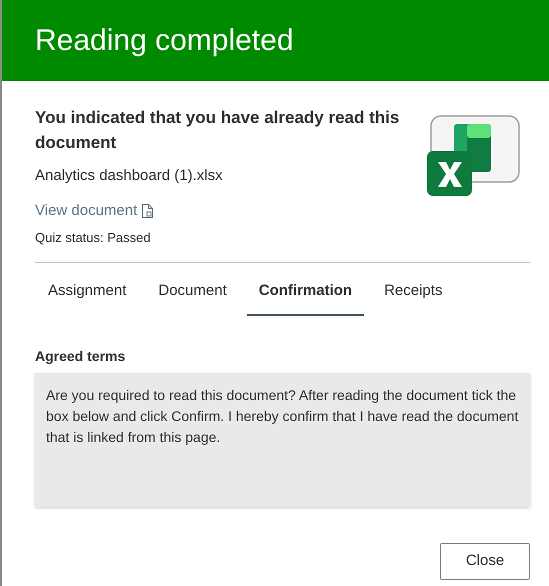 The height and width of the screenshot is (586, 549). I want to click on terms-text: Are you required to read this document? After reading the document tick the box below and click Confirm. I hereby confirm that I have read the document that is linked from this page., so click(282, 416).